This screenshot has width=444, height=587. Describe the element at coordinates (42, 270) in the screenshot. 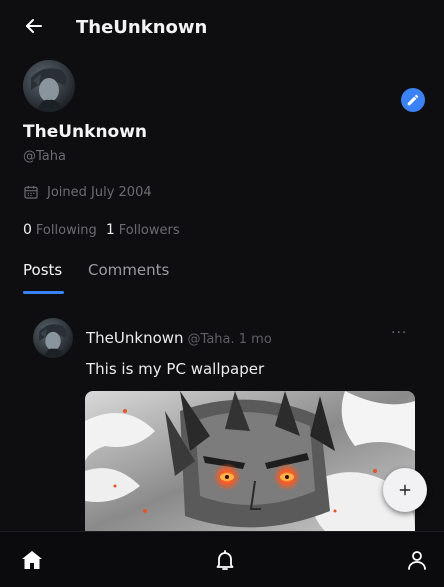

I see `tab-posts: Posts` at that location.